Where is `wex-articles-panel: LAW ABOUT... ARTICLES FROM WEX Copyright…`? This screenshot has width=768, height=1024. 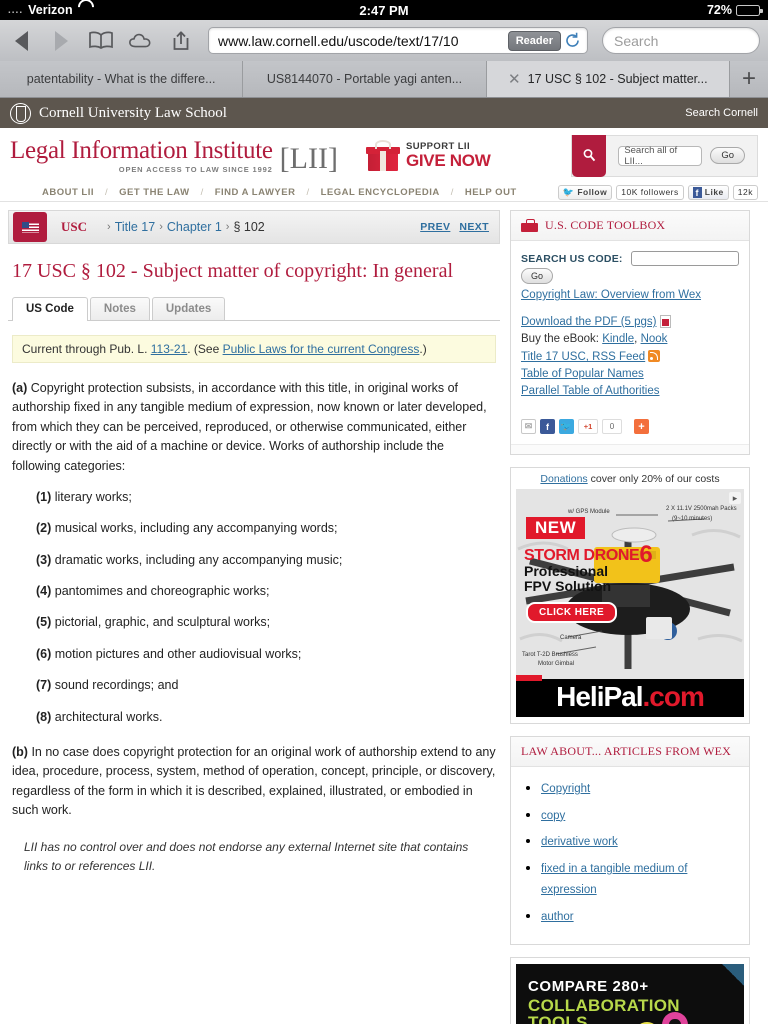 wex-articles-panel: LAW ABOUT... ARTICLES FROM WEX Copyright… is located at coordinates (630, 840).